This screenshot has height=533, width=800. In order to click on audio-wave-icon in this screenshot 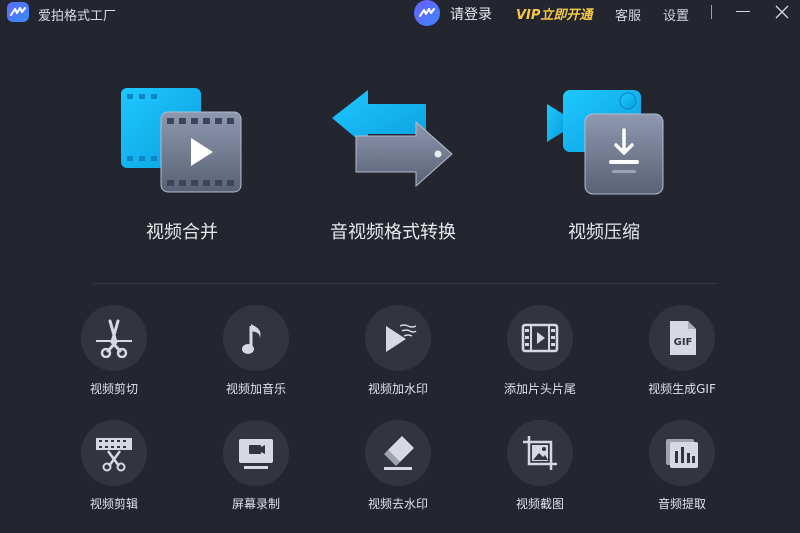, I will do `click(682, 453)`.